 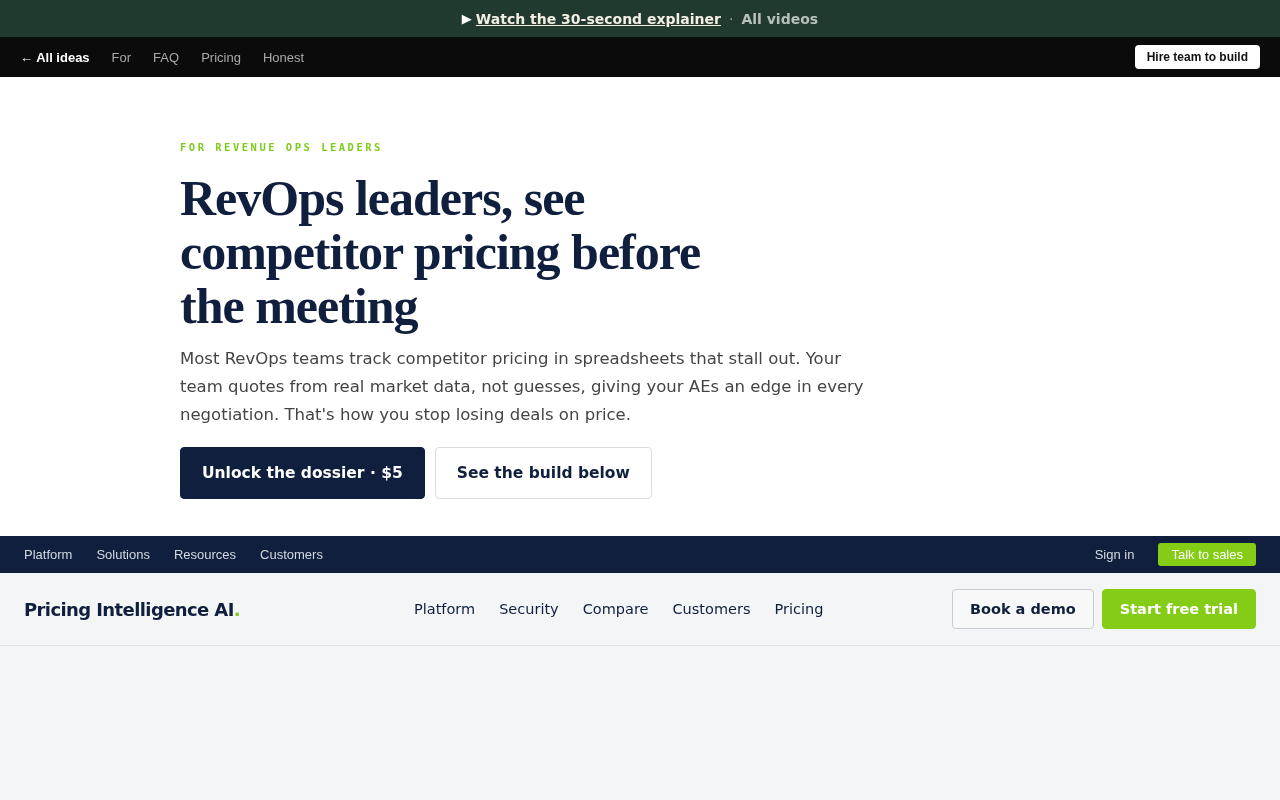 What do you see at coordinates (445, 609) in the screenshot?
I see `header-link: Platform` at bounding box center [445, 609].